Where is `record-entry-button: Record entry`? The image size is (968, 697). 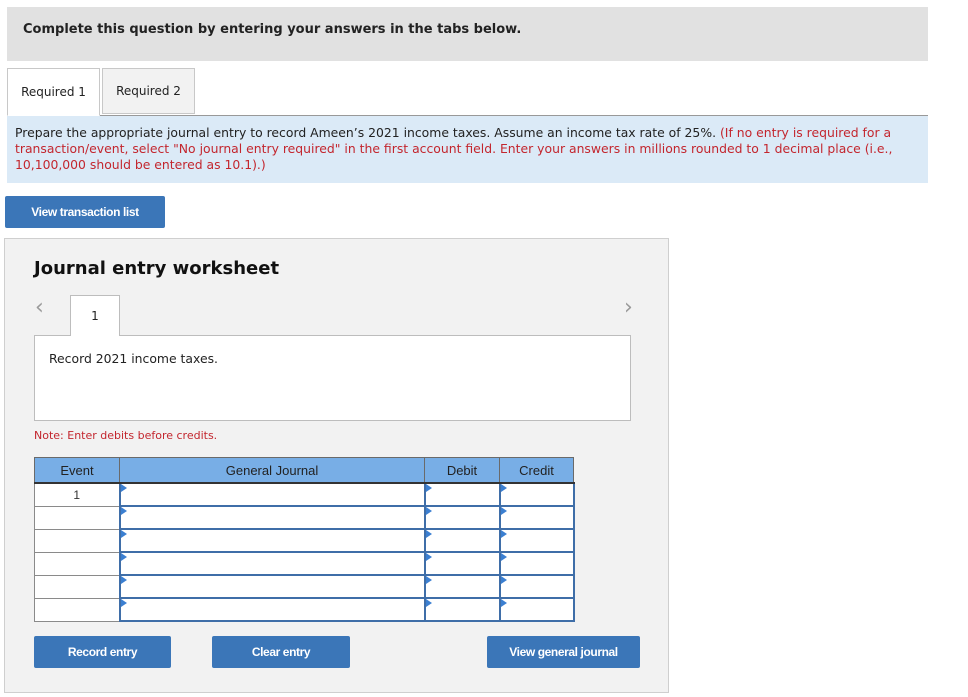
record-entry-button: Record entry is located at coordinates (102, 652).